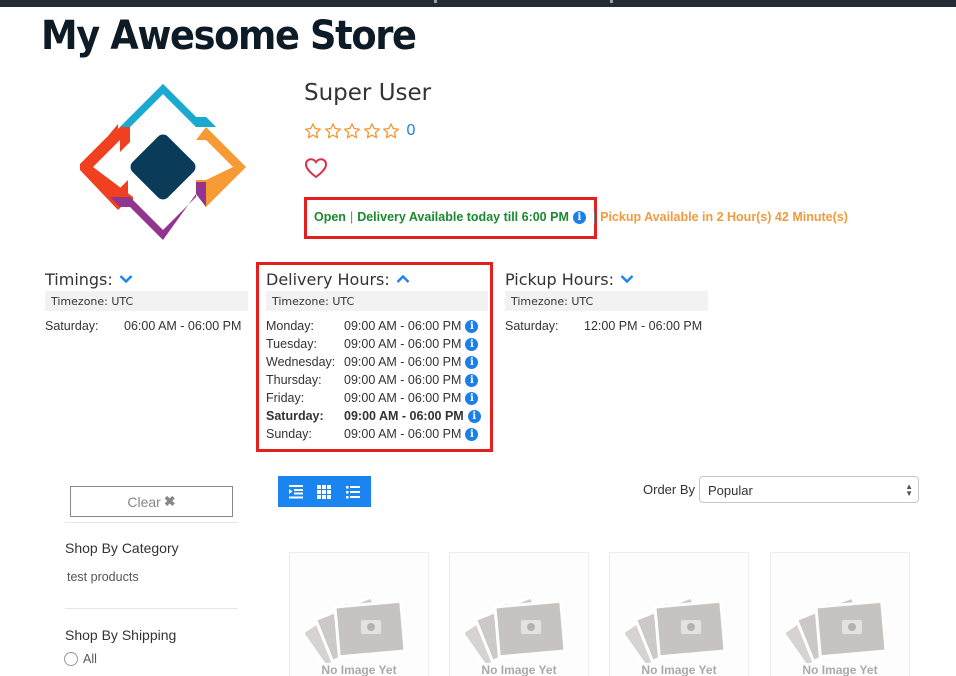 The width and height of the screenshot is (956, 676). I want to click on chevron-up-icon, so click(403, 279).